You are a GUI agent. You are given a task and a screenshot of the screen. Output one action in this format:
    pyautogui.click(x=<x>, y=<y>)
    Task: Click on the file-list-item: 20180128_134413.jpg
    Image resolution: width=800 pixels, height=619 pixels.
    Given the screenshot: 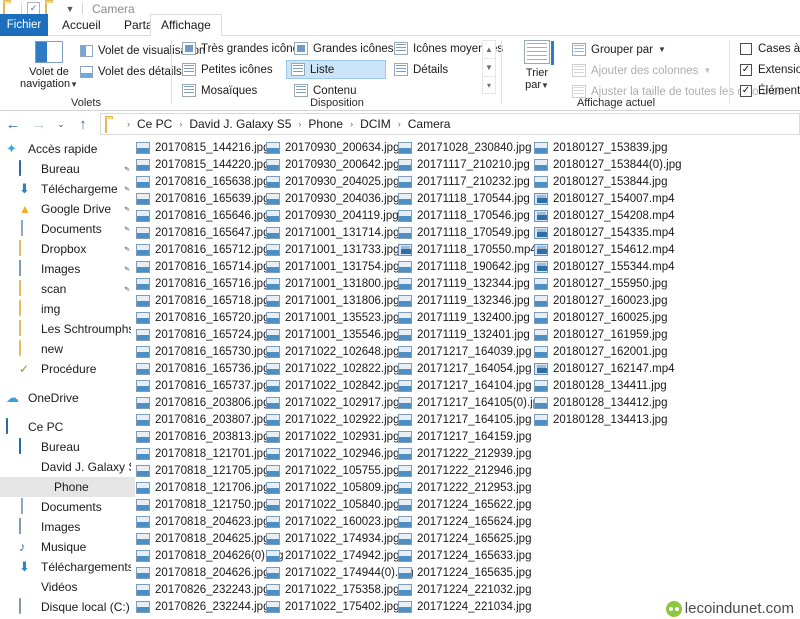 What is the action you would take?
    pyautogui.click(x=609, y=419)
    